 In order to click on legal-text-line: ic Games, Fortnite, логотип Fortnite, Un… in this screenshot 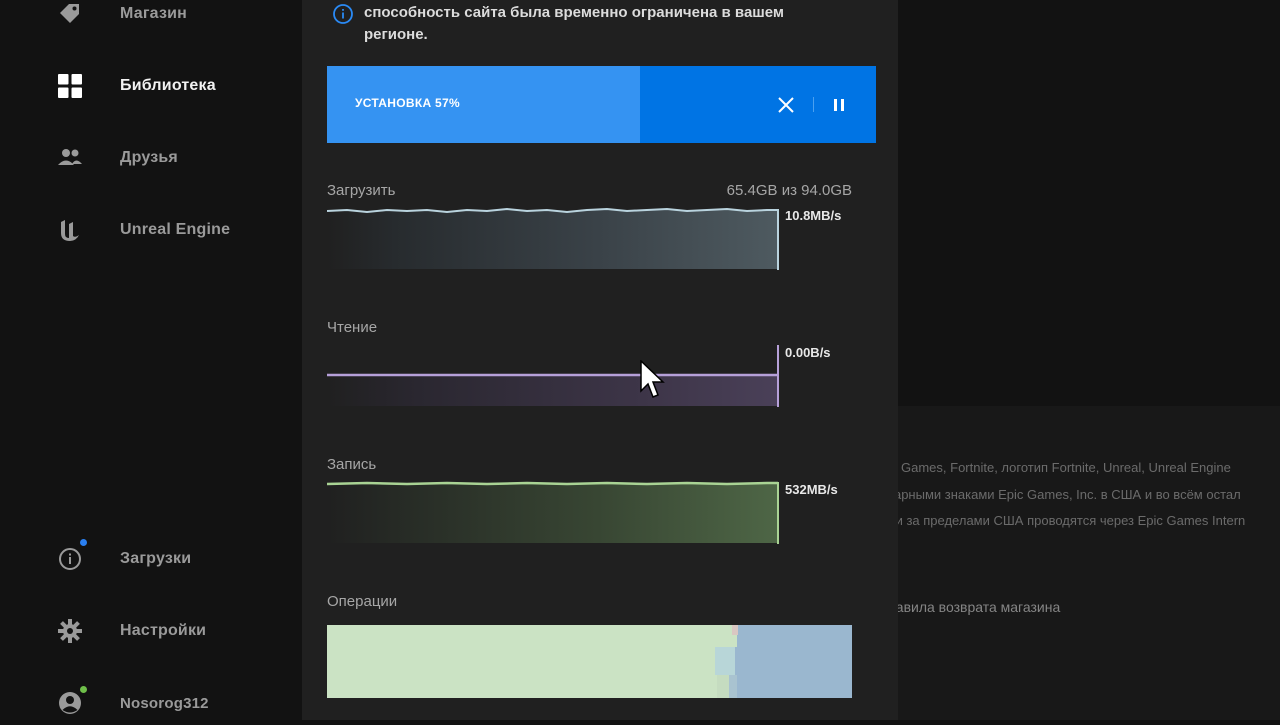, I will do `click(1059, 467)`.